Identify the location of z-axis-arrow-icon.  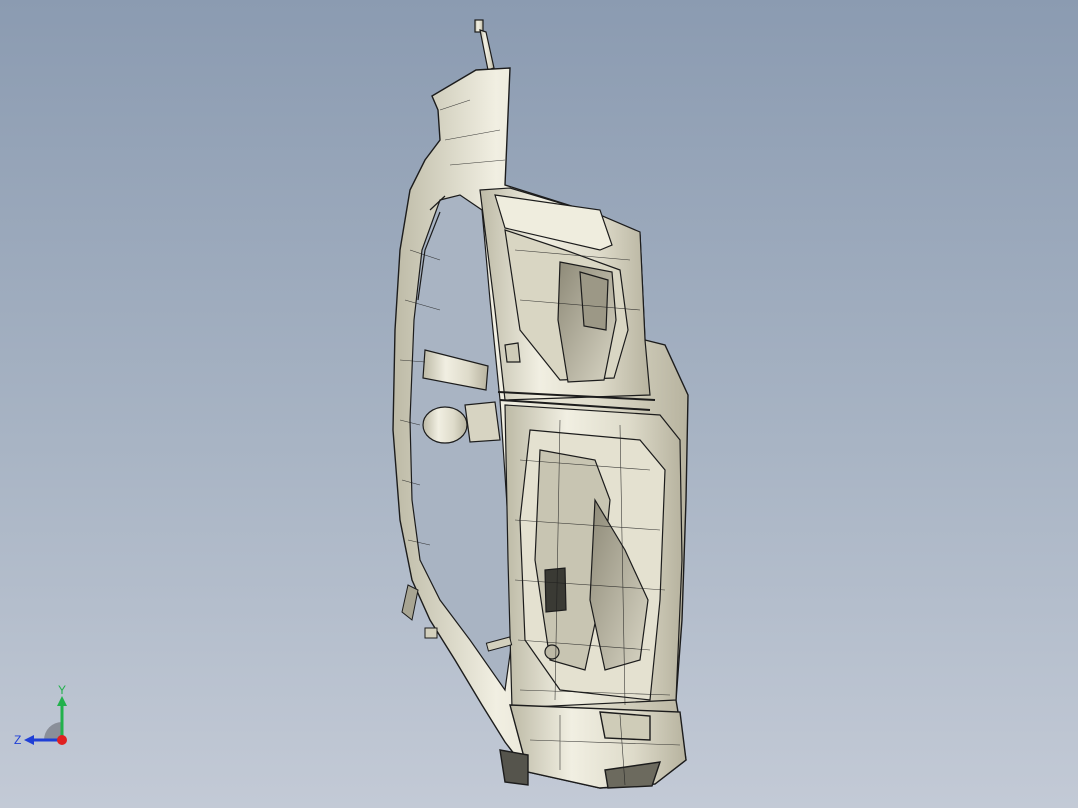
(29, 740).